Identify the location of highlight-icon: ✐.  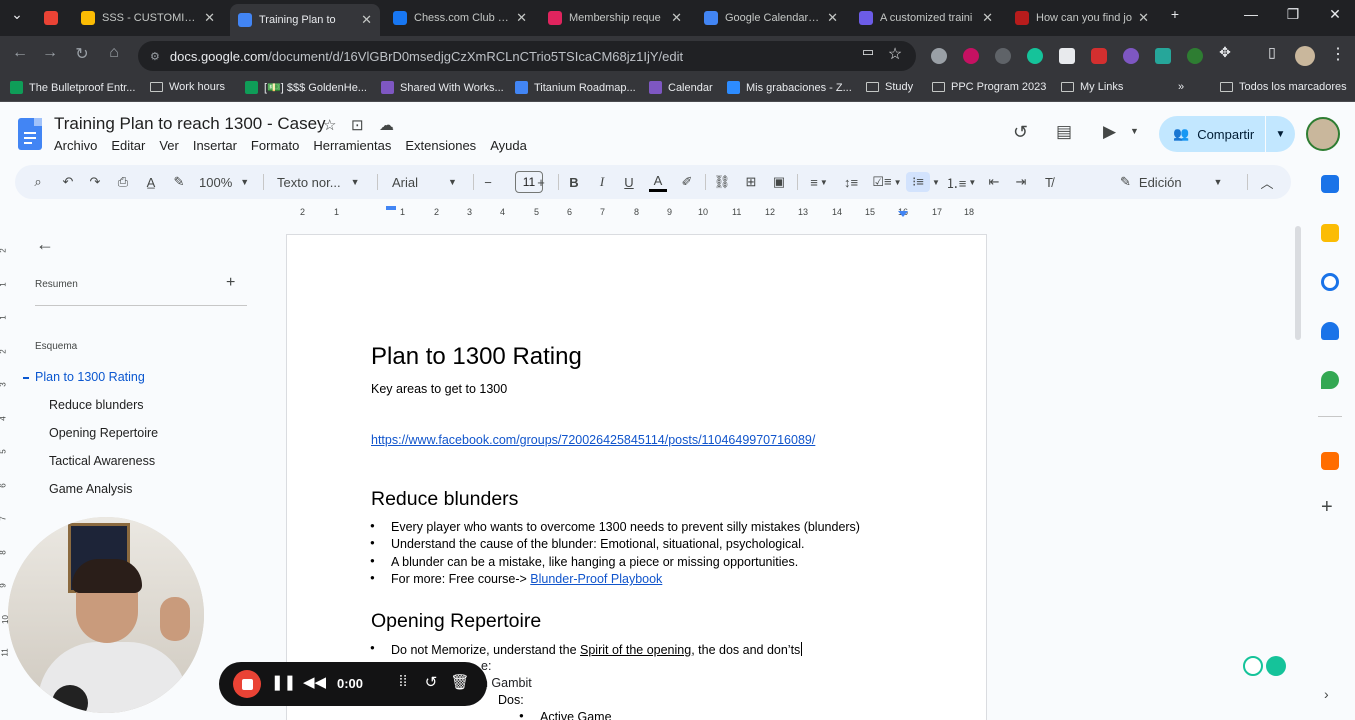
(687, 182).